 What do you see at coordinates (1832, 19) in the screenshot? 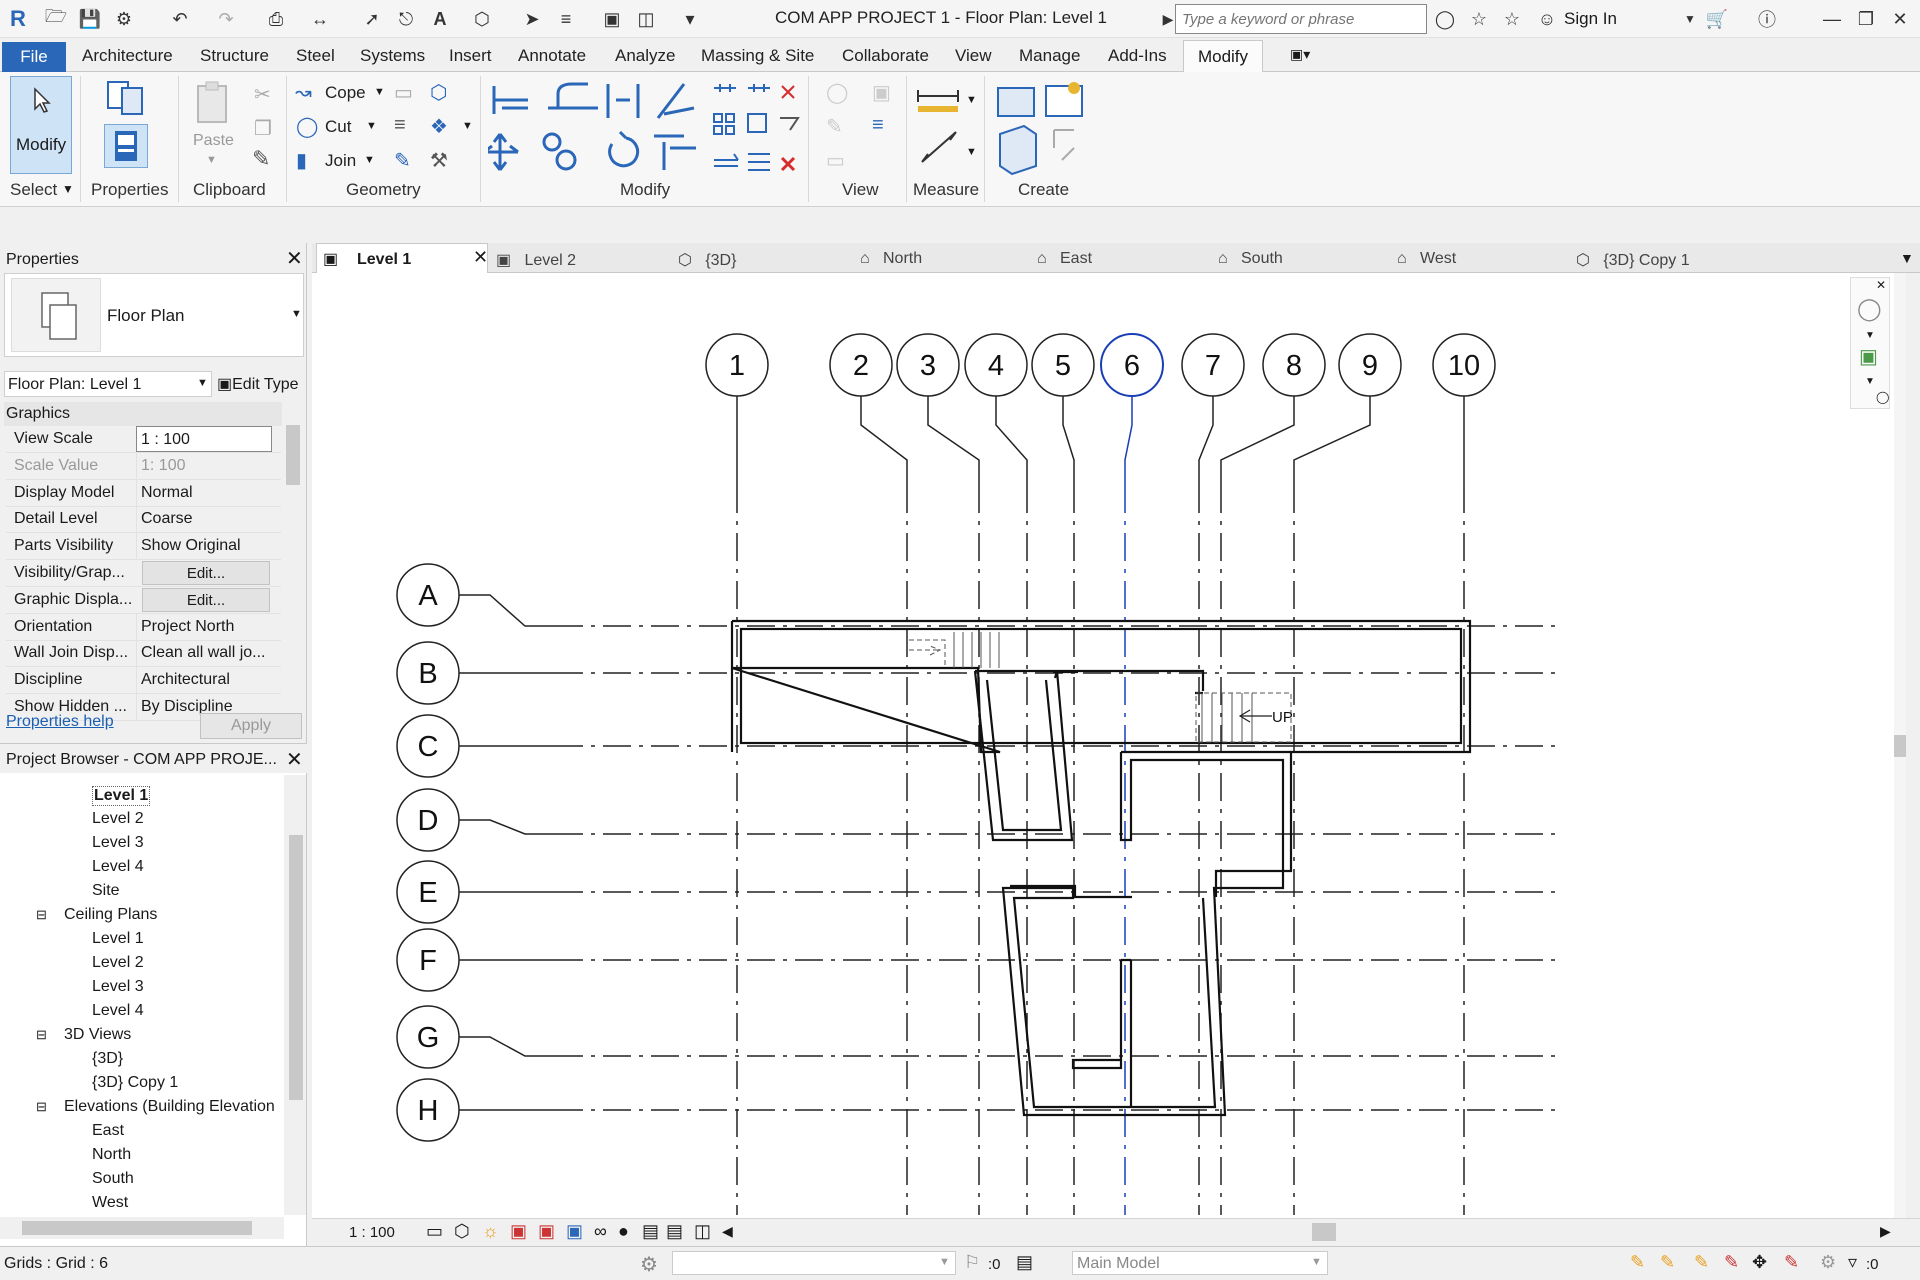
I see `minimize-icon: —` at bounding box center [1832, 19].